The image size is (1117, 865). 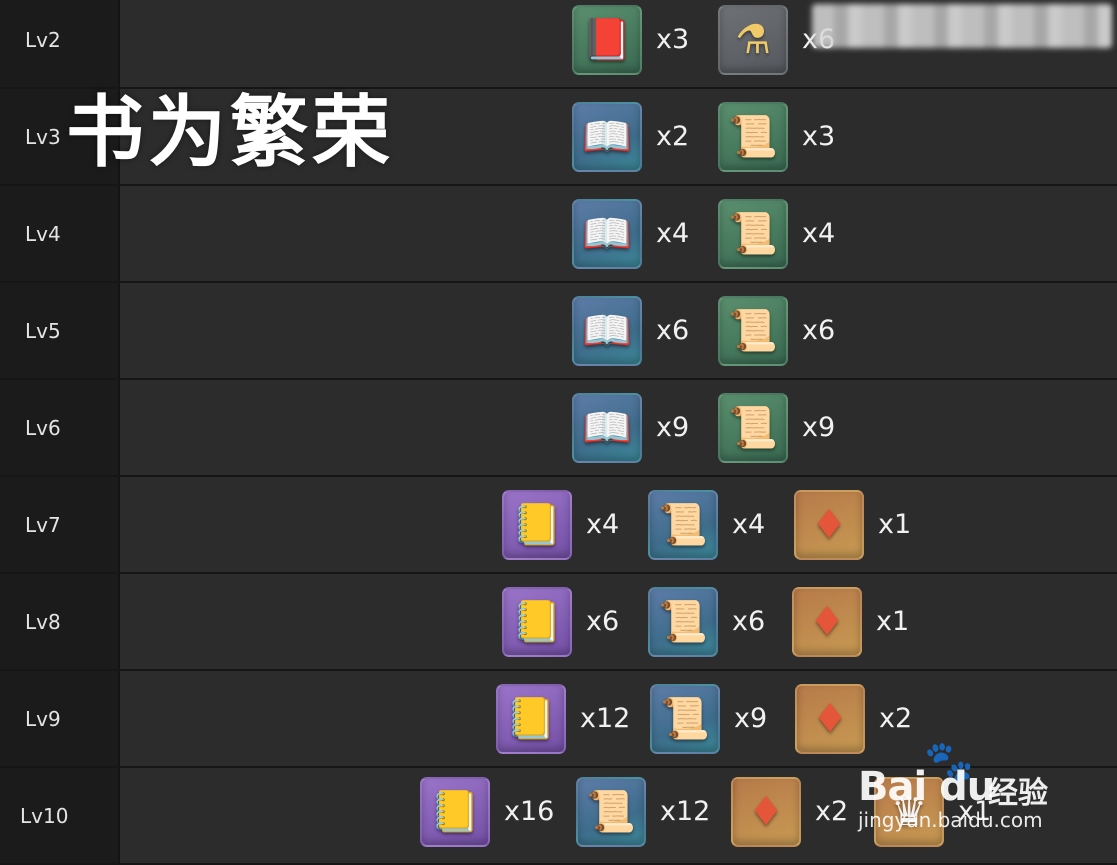 I want to click on blurred-region, so click(x=962, y=26).